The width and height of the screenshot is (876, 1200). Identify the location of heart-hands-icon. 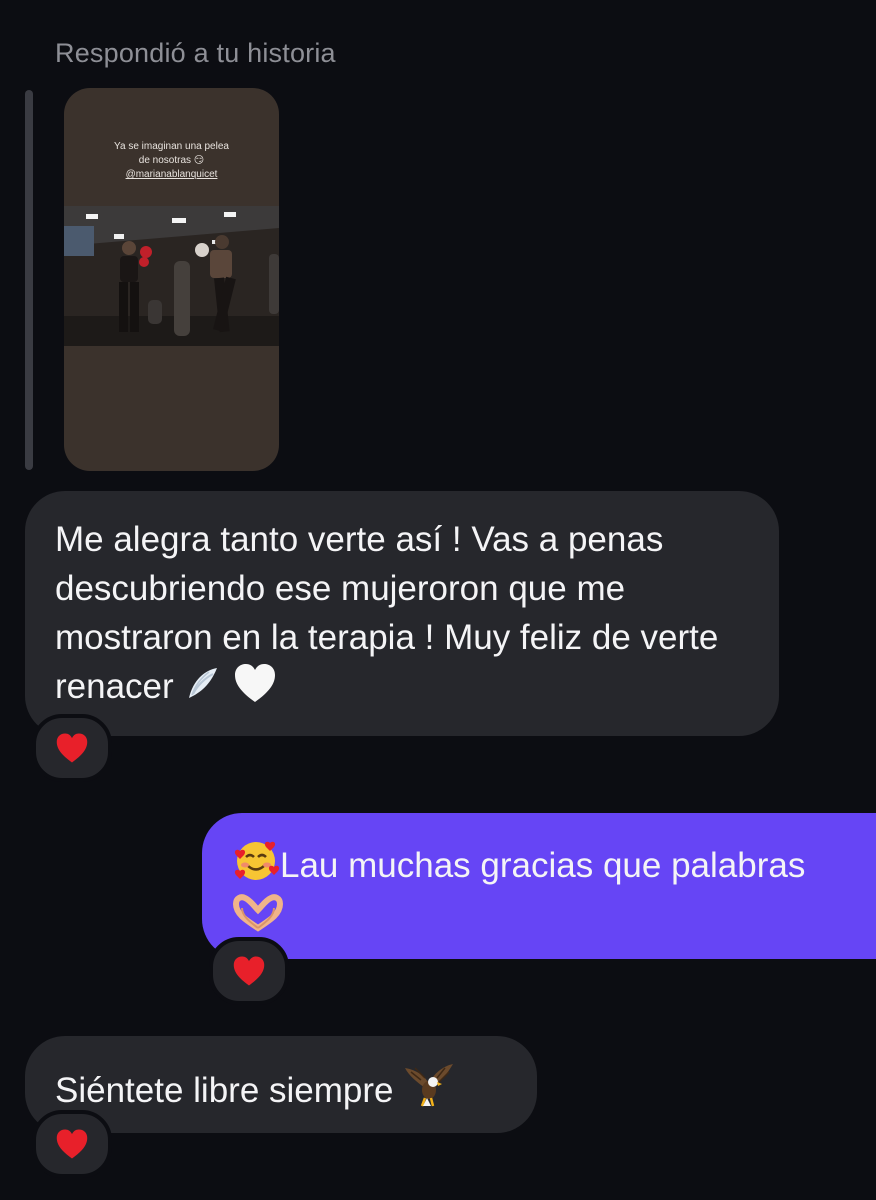
(258, 913).